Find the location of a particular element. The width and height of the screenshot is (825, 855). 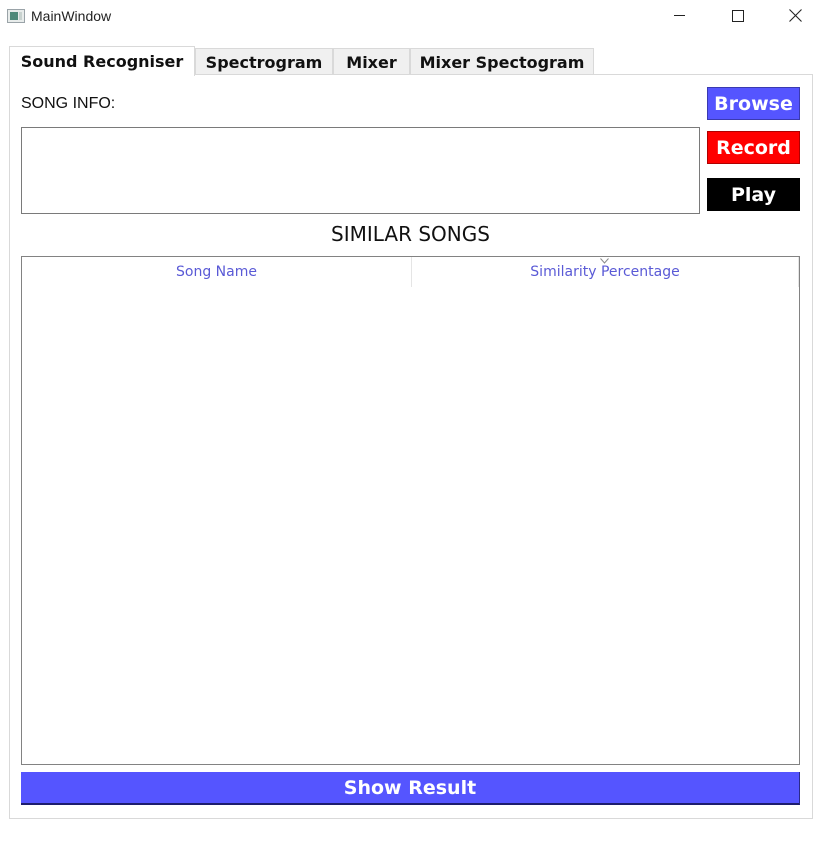

close-button is located at coordinates (795, 16).